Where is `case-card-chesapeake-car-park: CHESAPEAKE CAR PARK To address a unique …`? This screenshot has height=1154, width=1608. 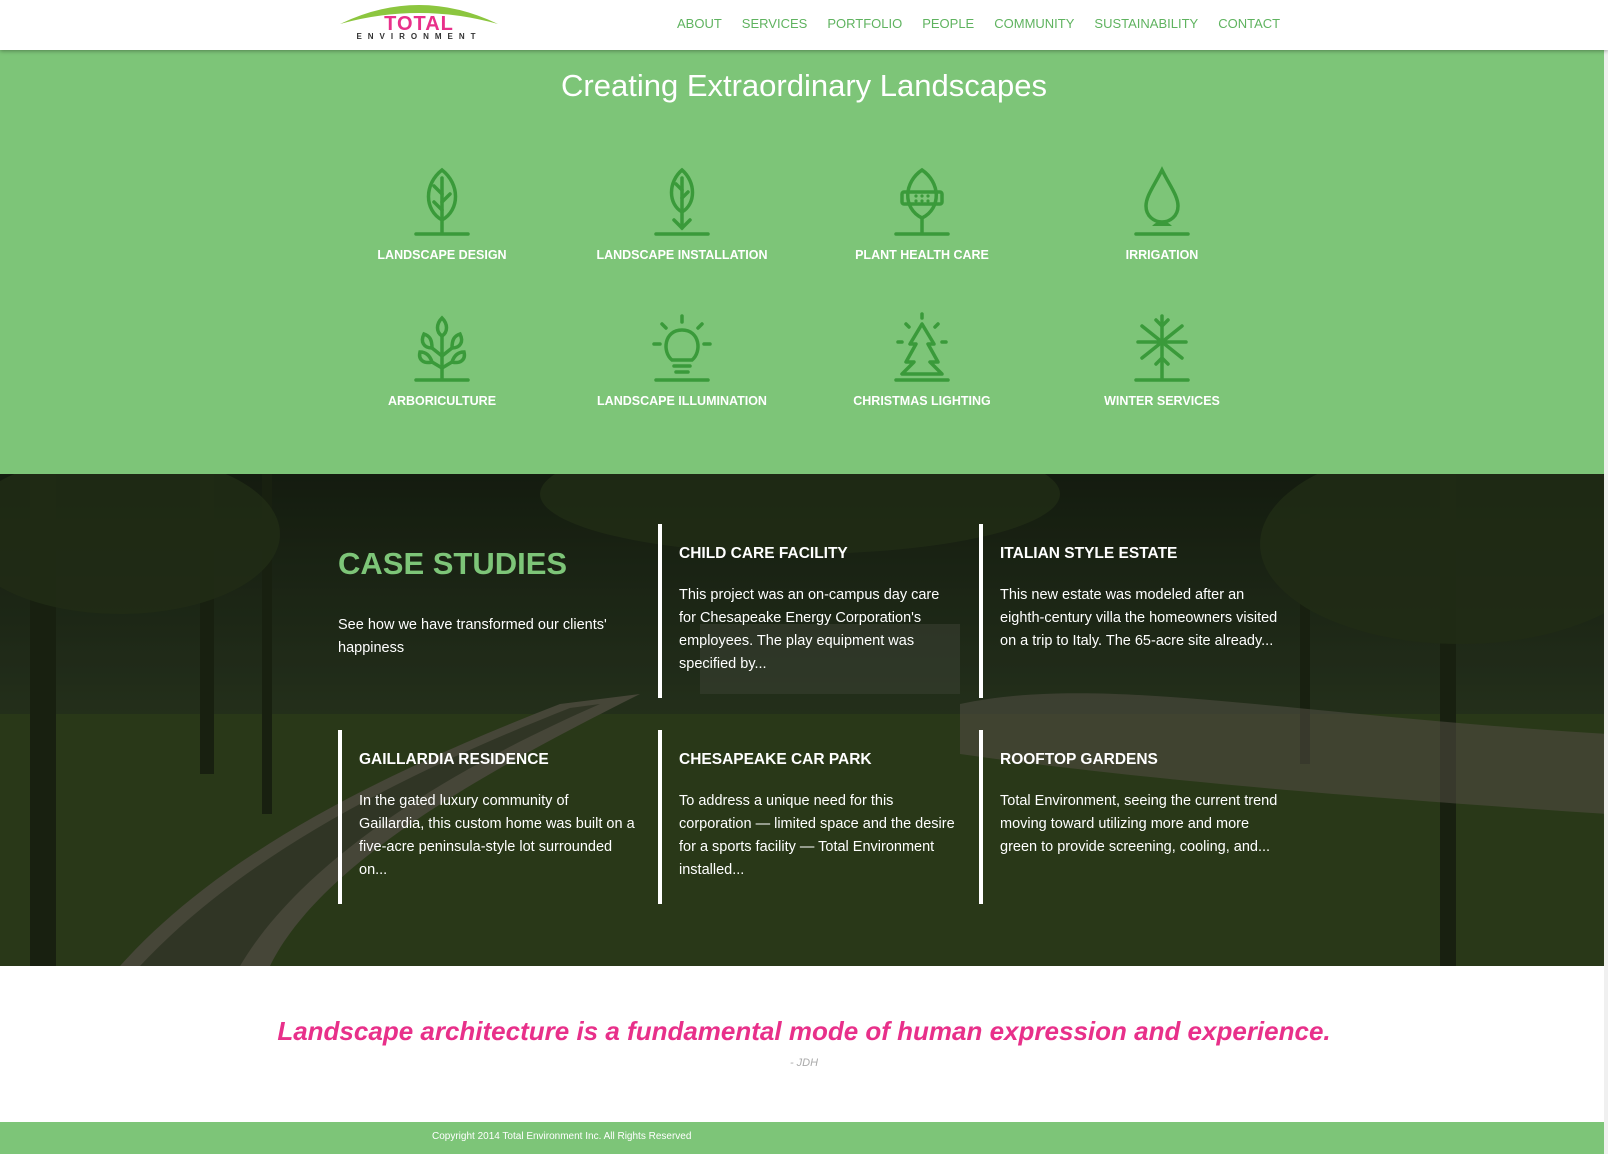 case-card-chesapeake-car-park: CHESAPEAKE CAR PARK To address a unique … is located at coordinates (807, 817).